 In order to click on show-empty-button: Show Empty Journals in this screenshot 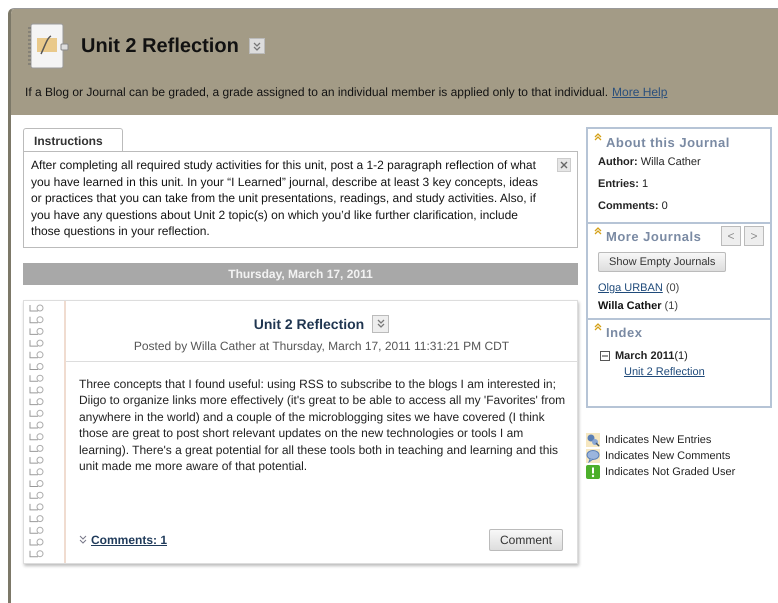, I will do `click(662, 262)`.